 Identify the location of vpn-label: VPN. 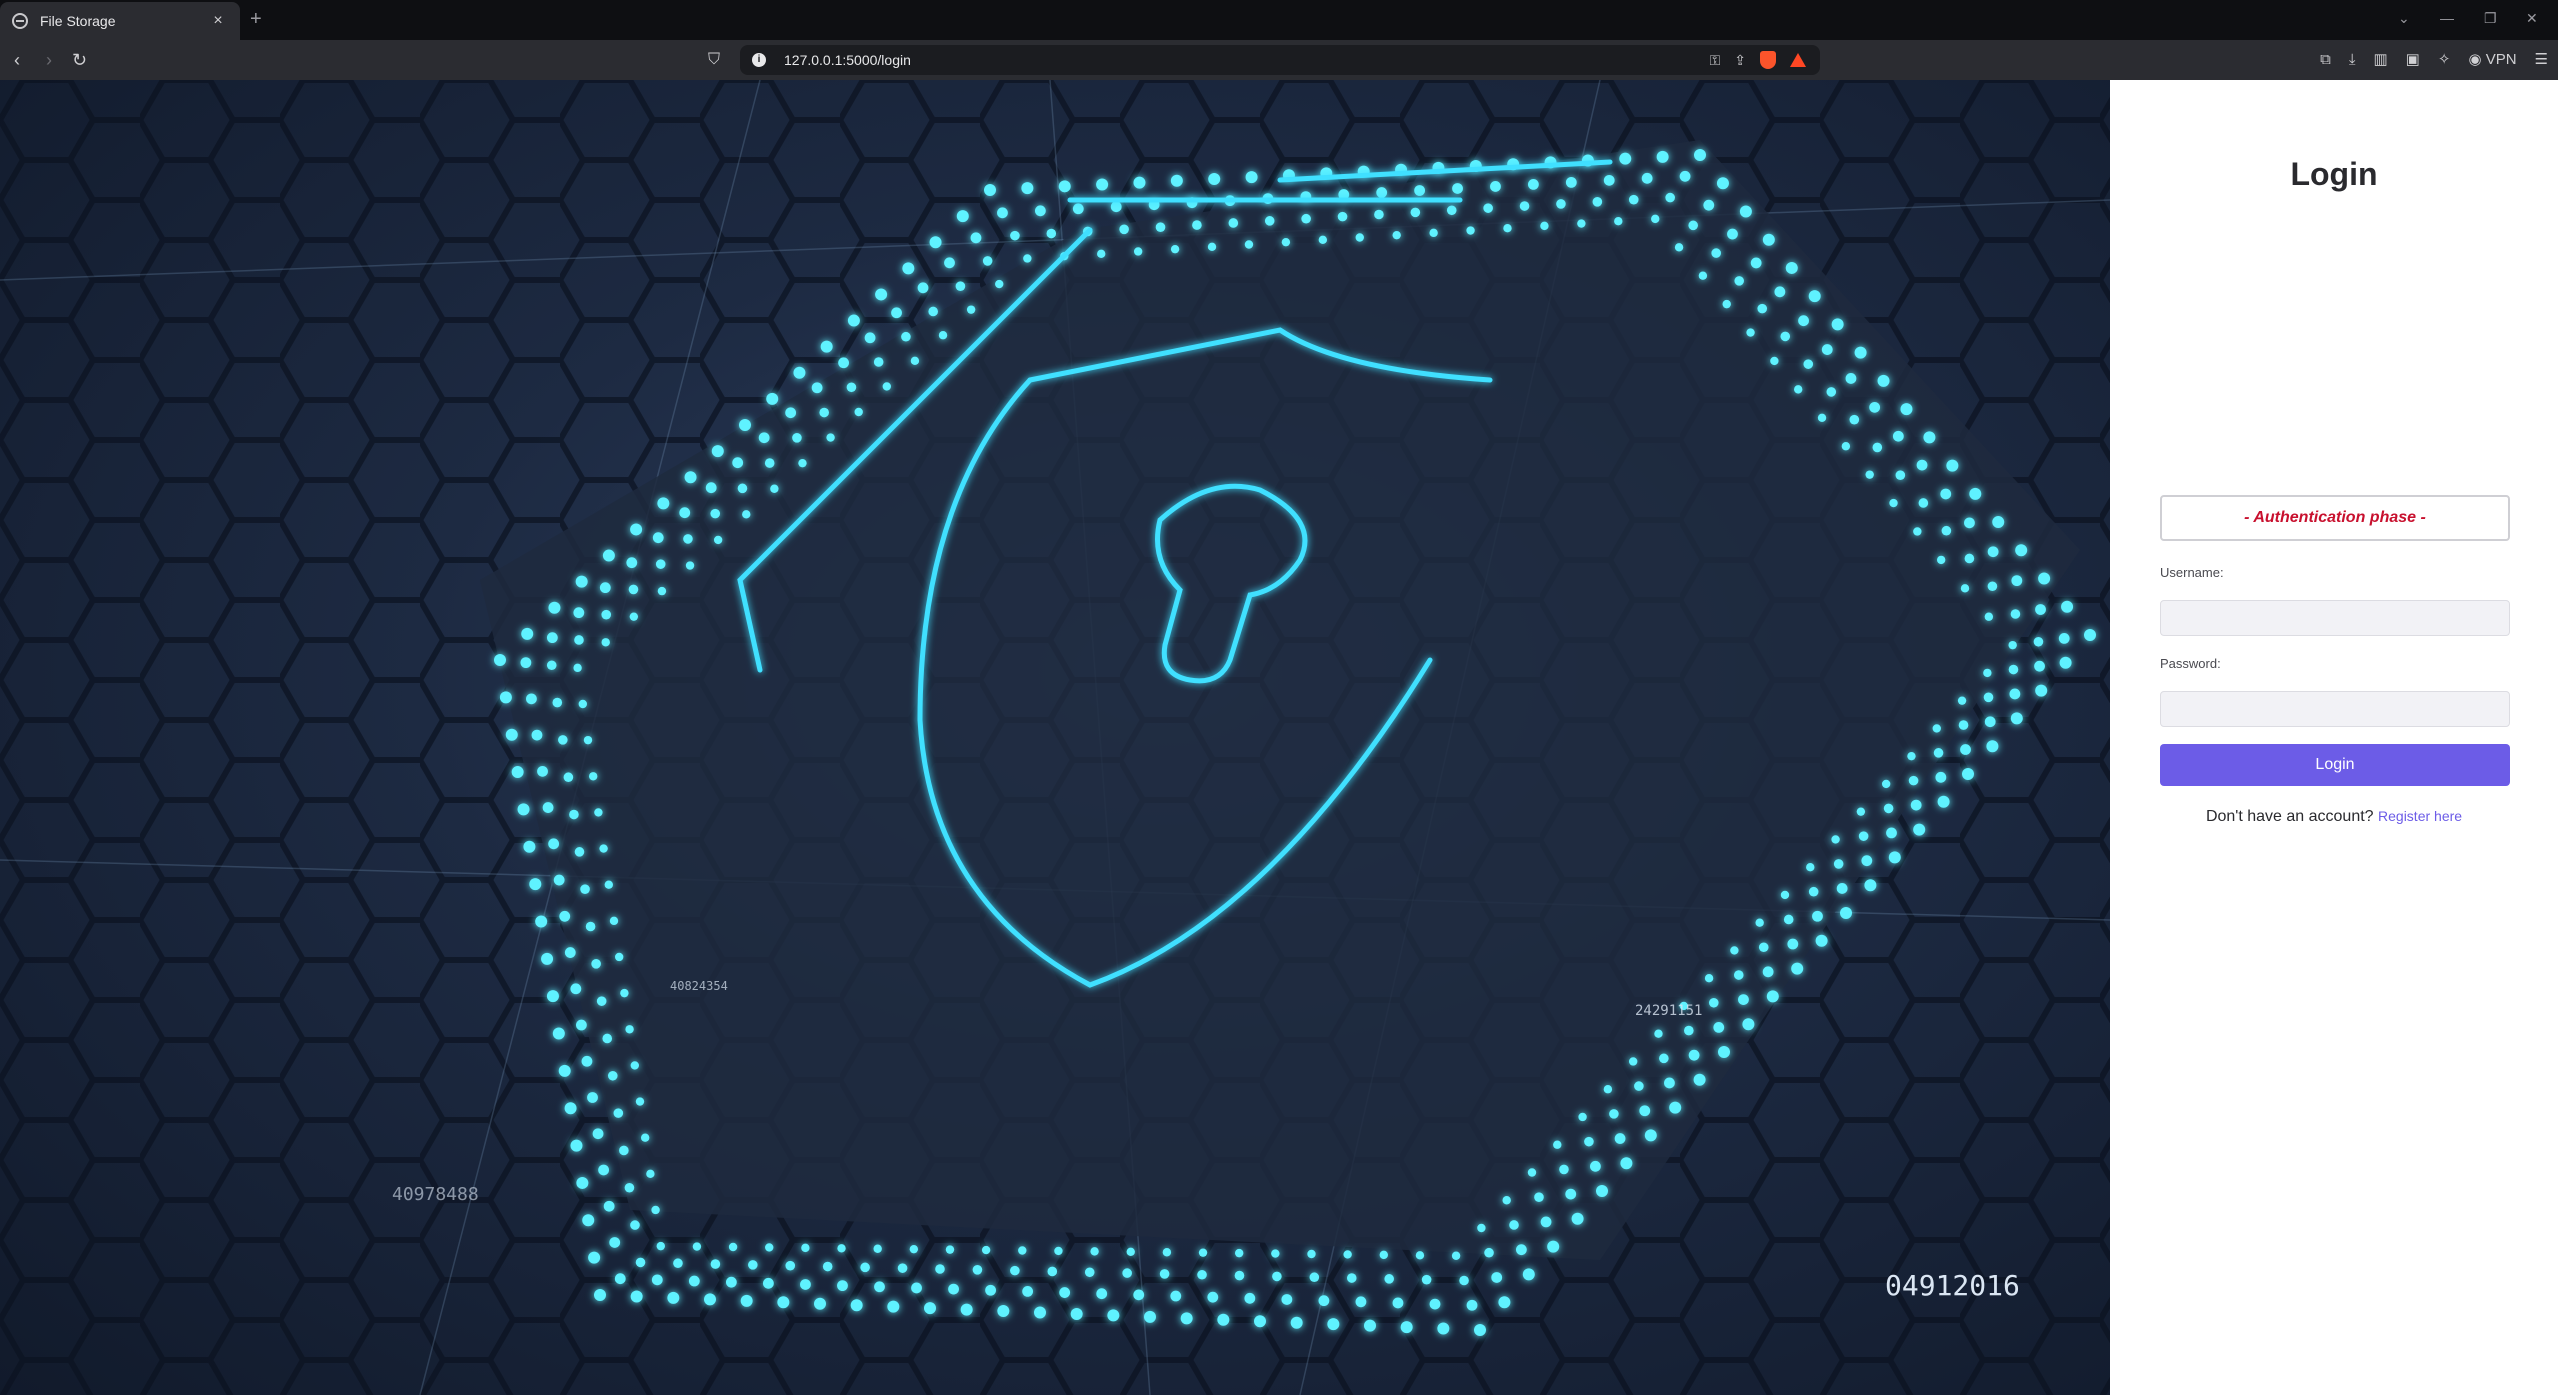
(2501, 59).